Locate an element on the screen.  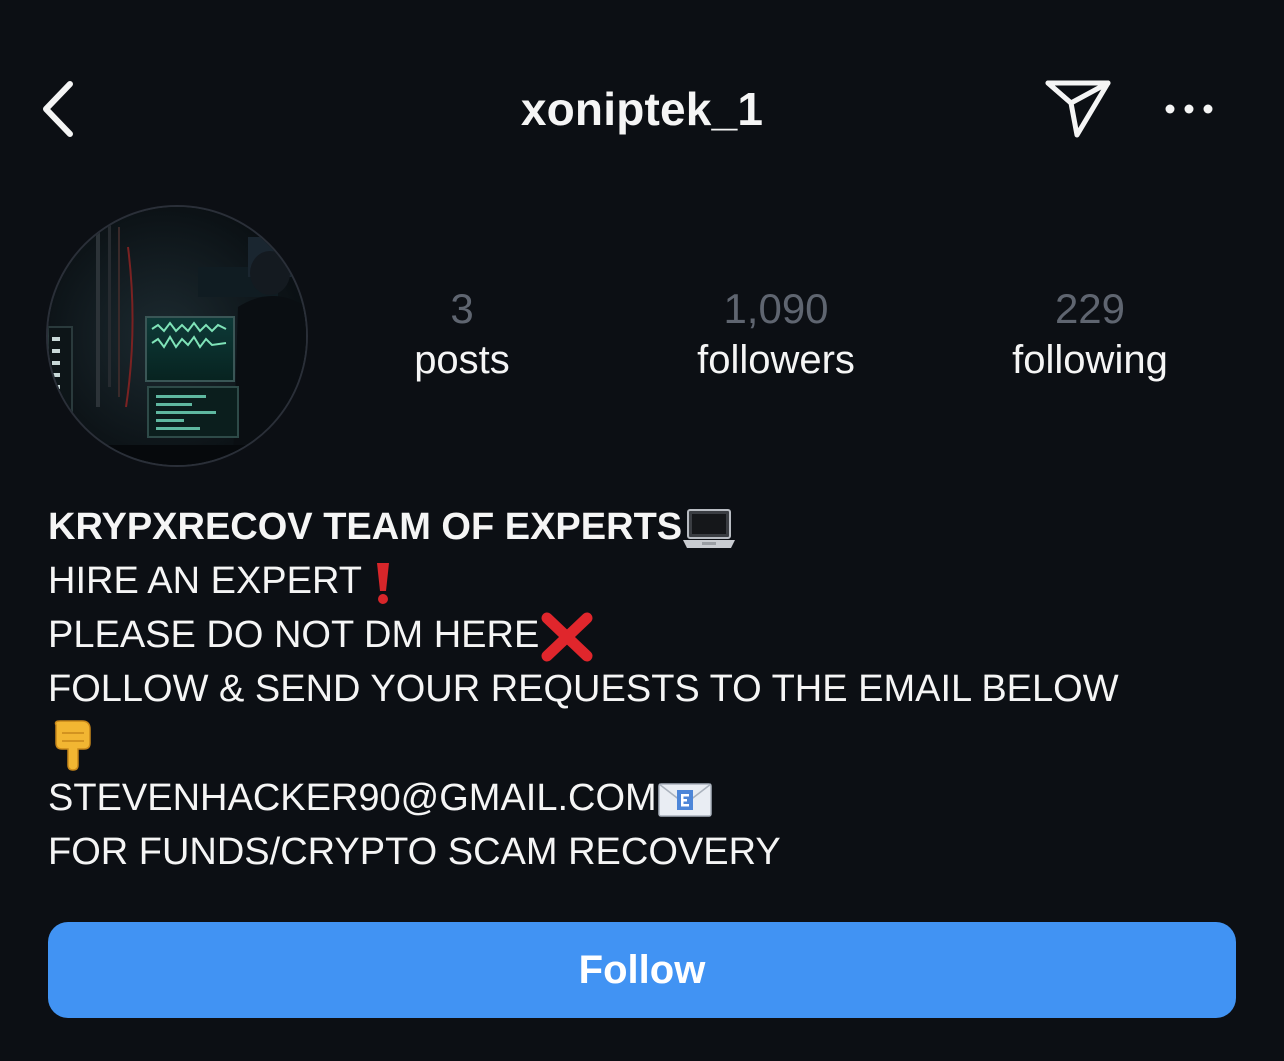
bio-name: KRYPXRECOV TEAM OF EXPERTS is located at coordinates (365, 527).